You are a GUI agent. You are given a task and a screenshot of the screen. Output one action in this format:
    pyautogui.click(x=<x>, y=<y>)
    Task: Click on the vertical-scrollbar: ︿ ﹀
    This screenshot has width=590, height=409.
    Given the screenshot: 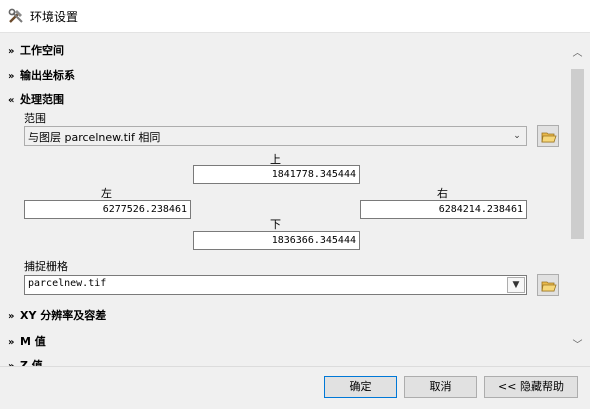 What is the action you would take?
    pyautogui.click(x=577, y=196)
    